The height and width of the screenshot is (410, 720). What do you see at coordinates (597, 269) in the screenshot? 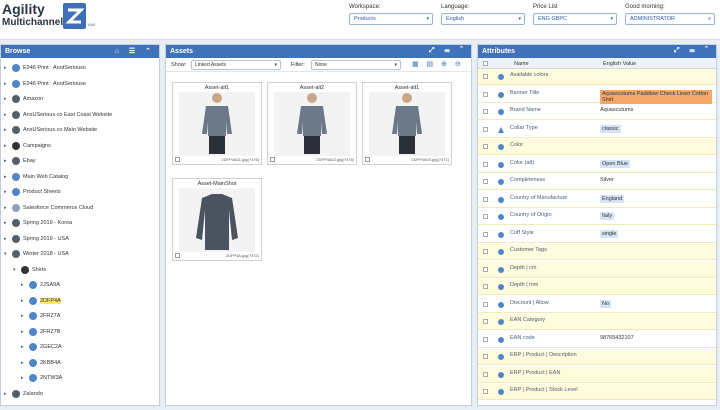
I see `attribute-row: Depth | cm` at bounding box center [597, 269].